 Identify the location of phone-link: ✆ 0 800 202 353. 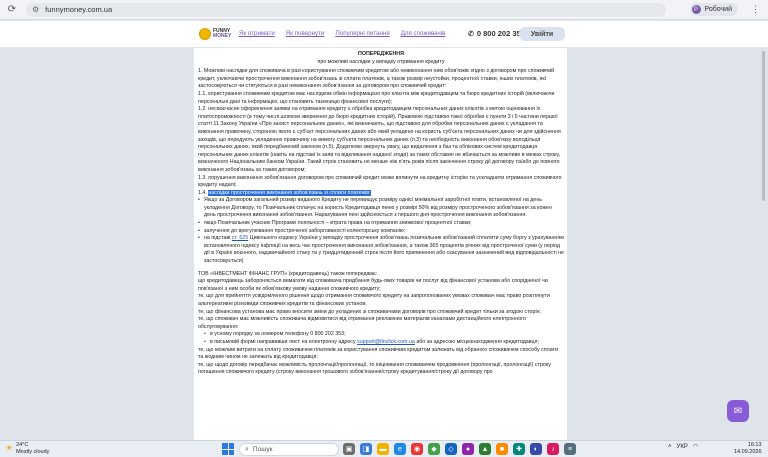
(496, 33).